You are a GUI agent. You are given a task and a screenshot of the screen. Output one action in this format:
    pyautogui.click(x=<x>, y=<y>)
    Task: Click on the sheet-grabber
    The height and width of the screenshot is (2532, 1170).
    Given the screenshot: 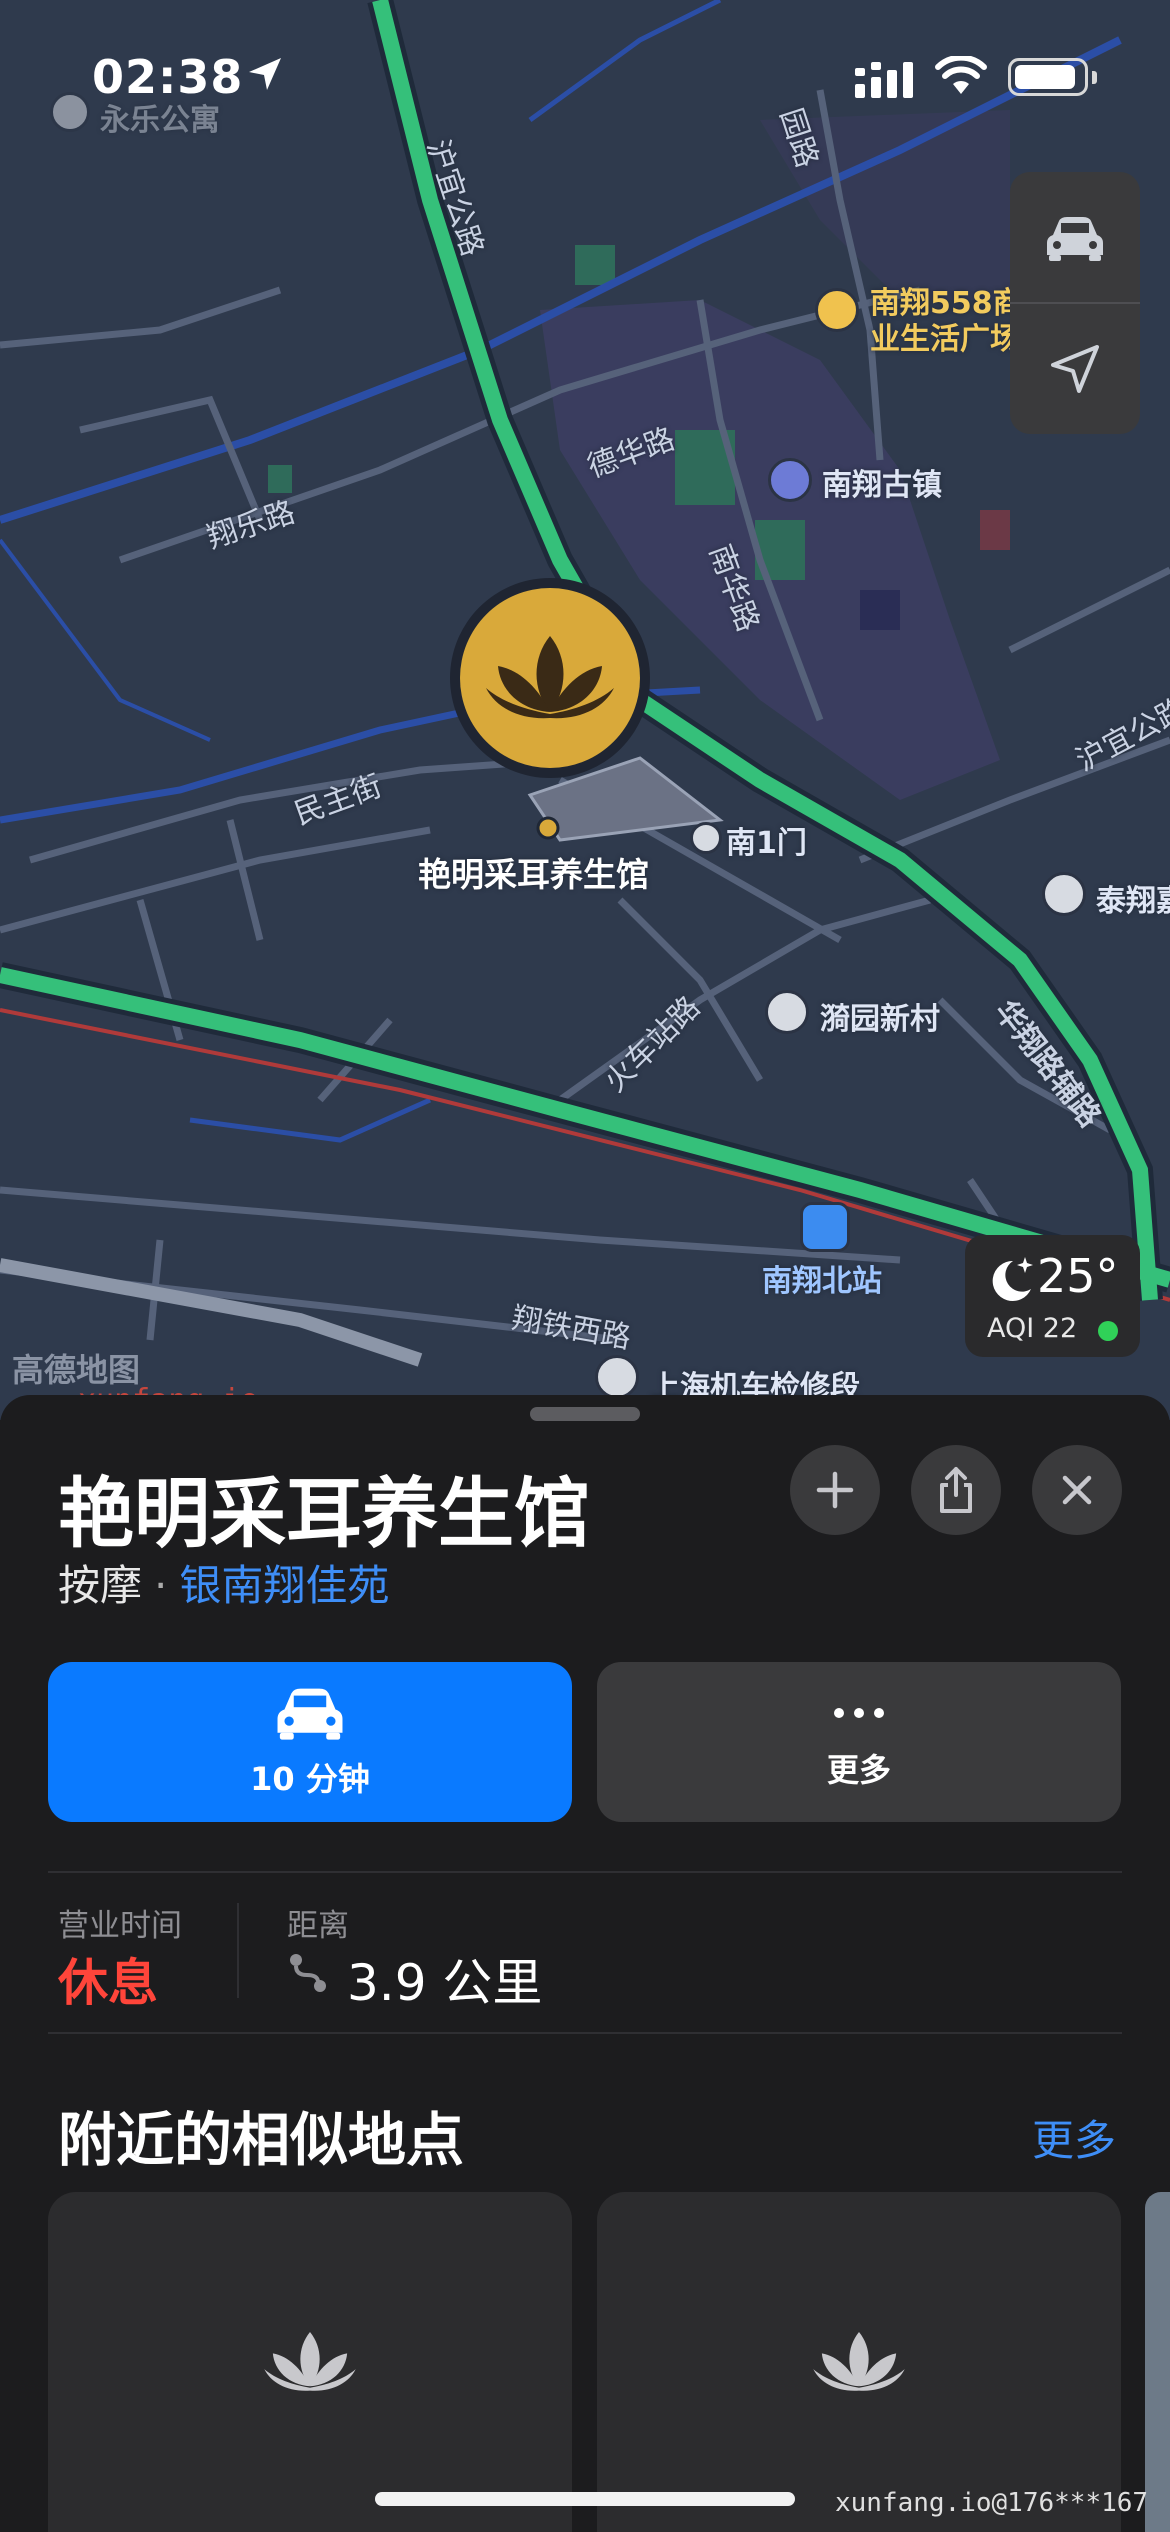 What is the action you would take?
    pyautogui.click(x=585, y=1414)
    